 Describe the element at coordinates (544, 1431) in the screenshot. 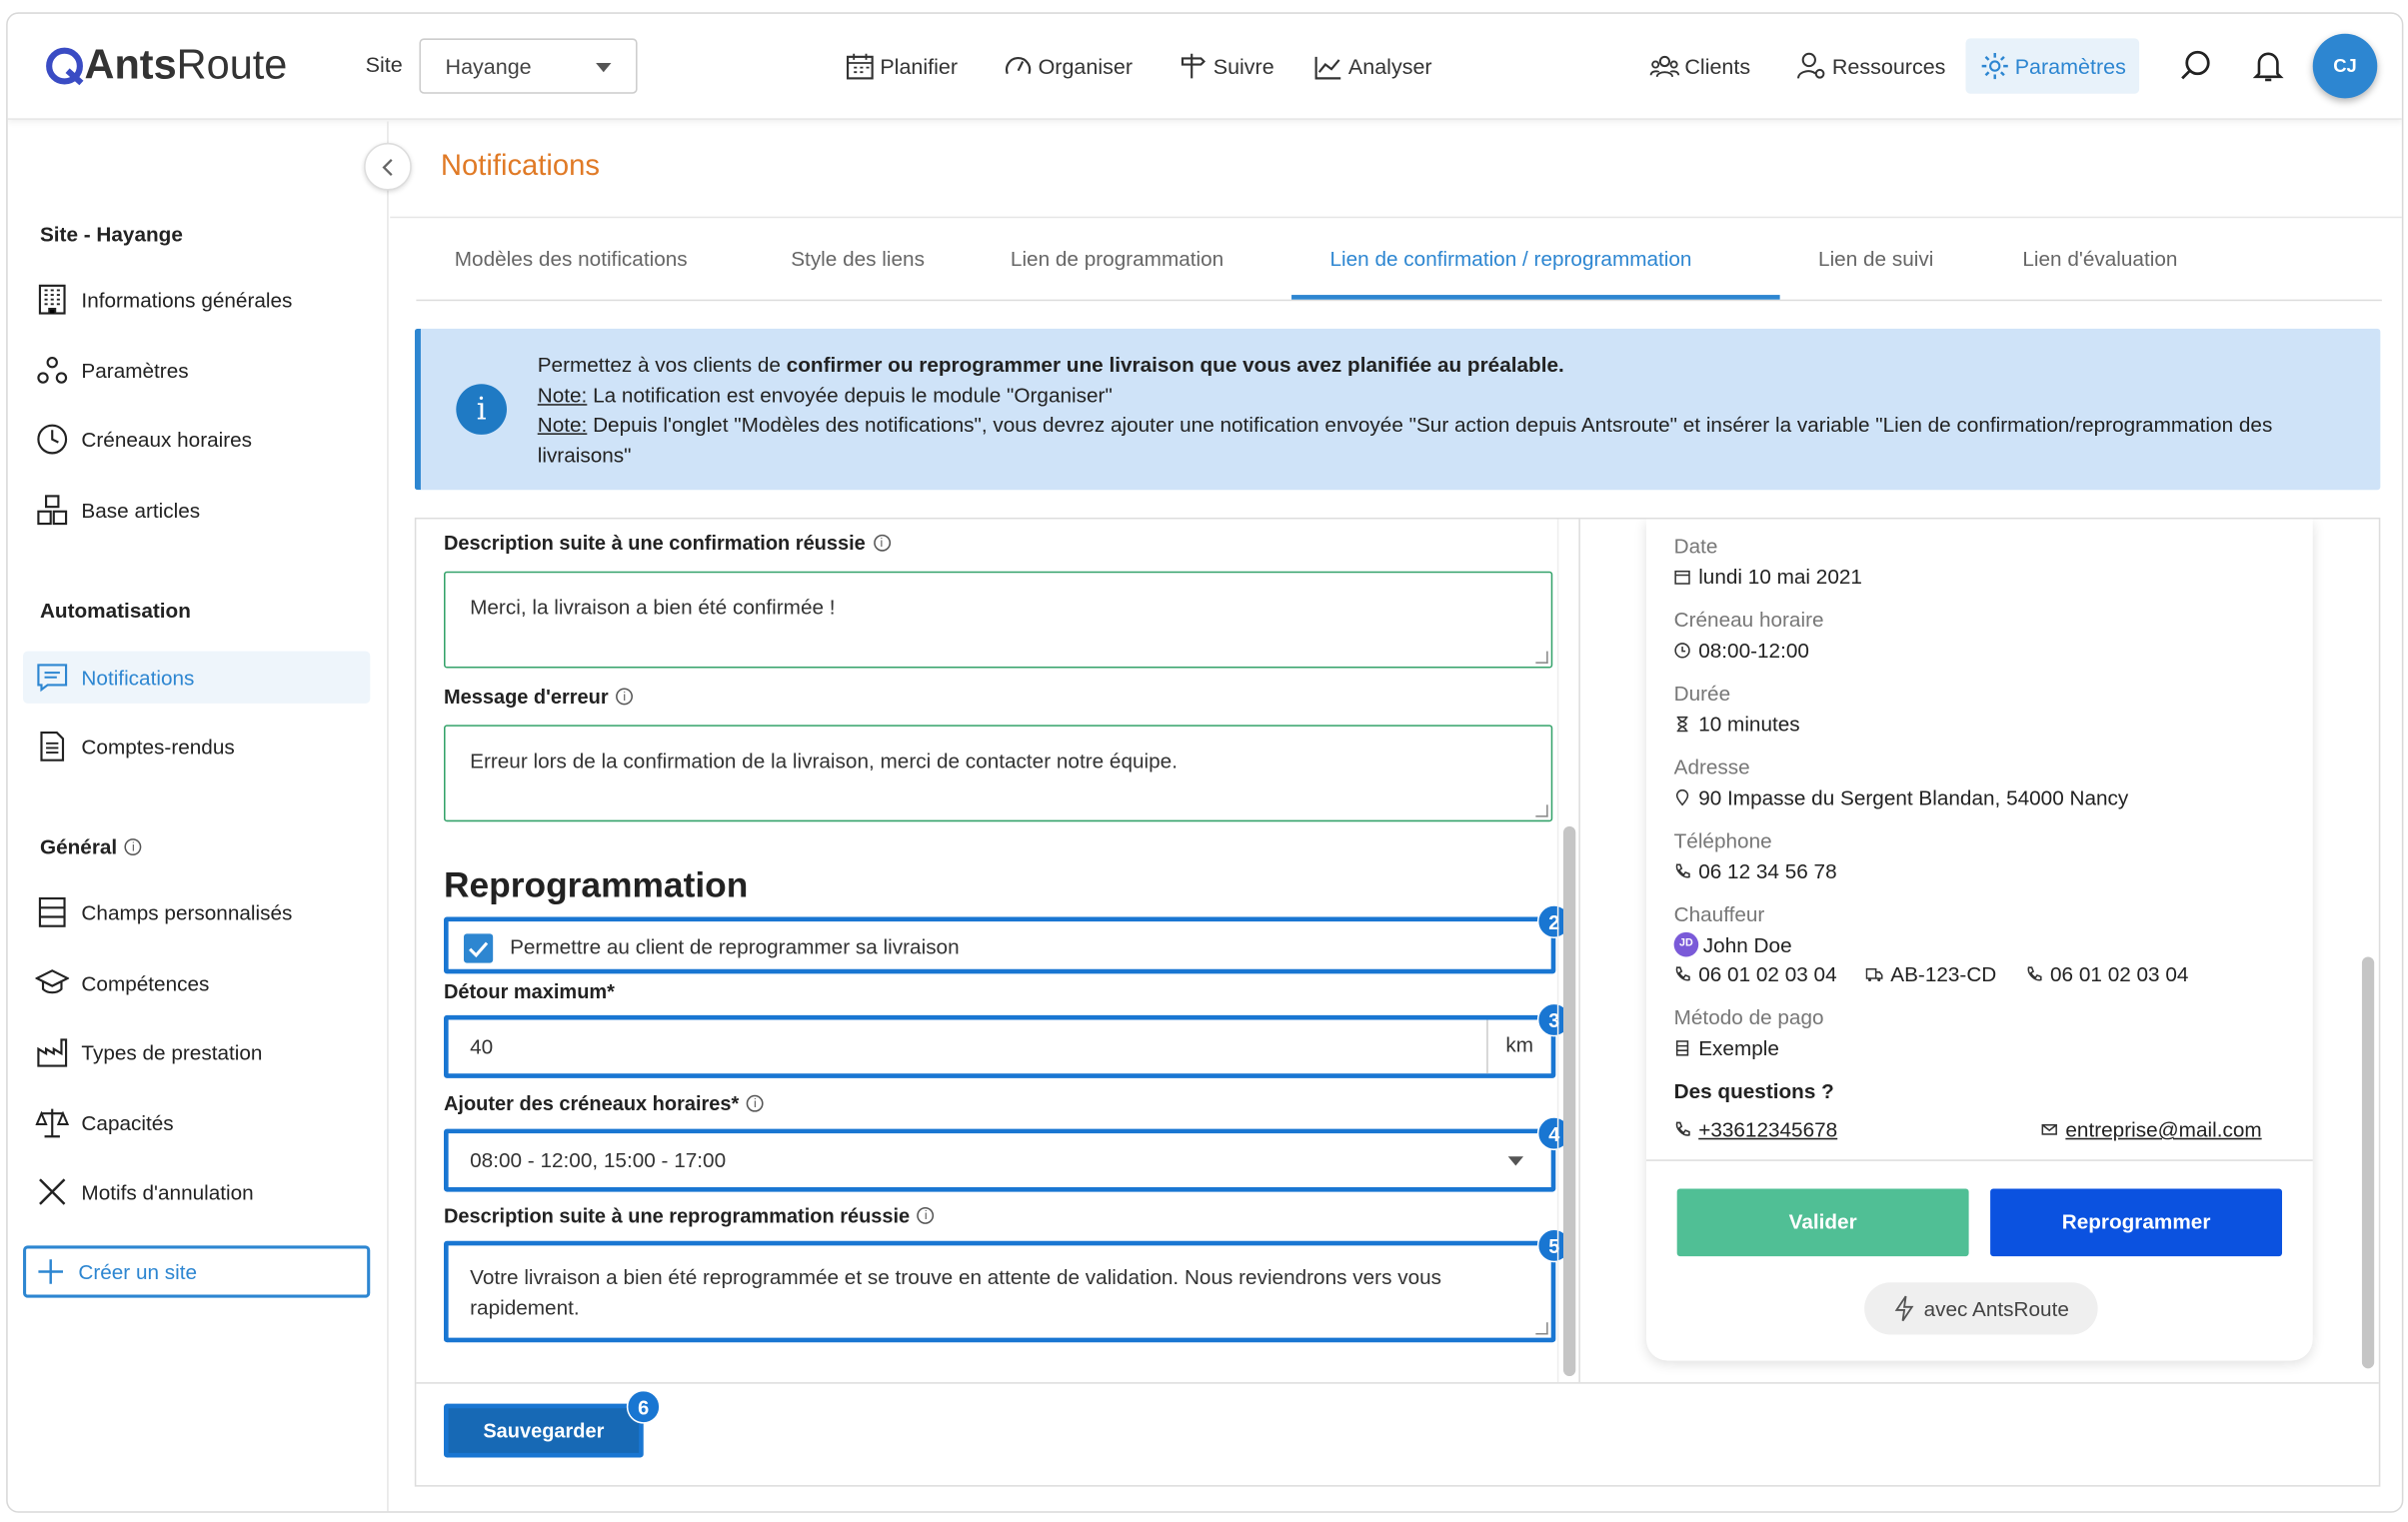

I see `save-button: Sauvegarder` at that location.